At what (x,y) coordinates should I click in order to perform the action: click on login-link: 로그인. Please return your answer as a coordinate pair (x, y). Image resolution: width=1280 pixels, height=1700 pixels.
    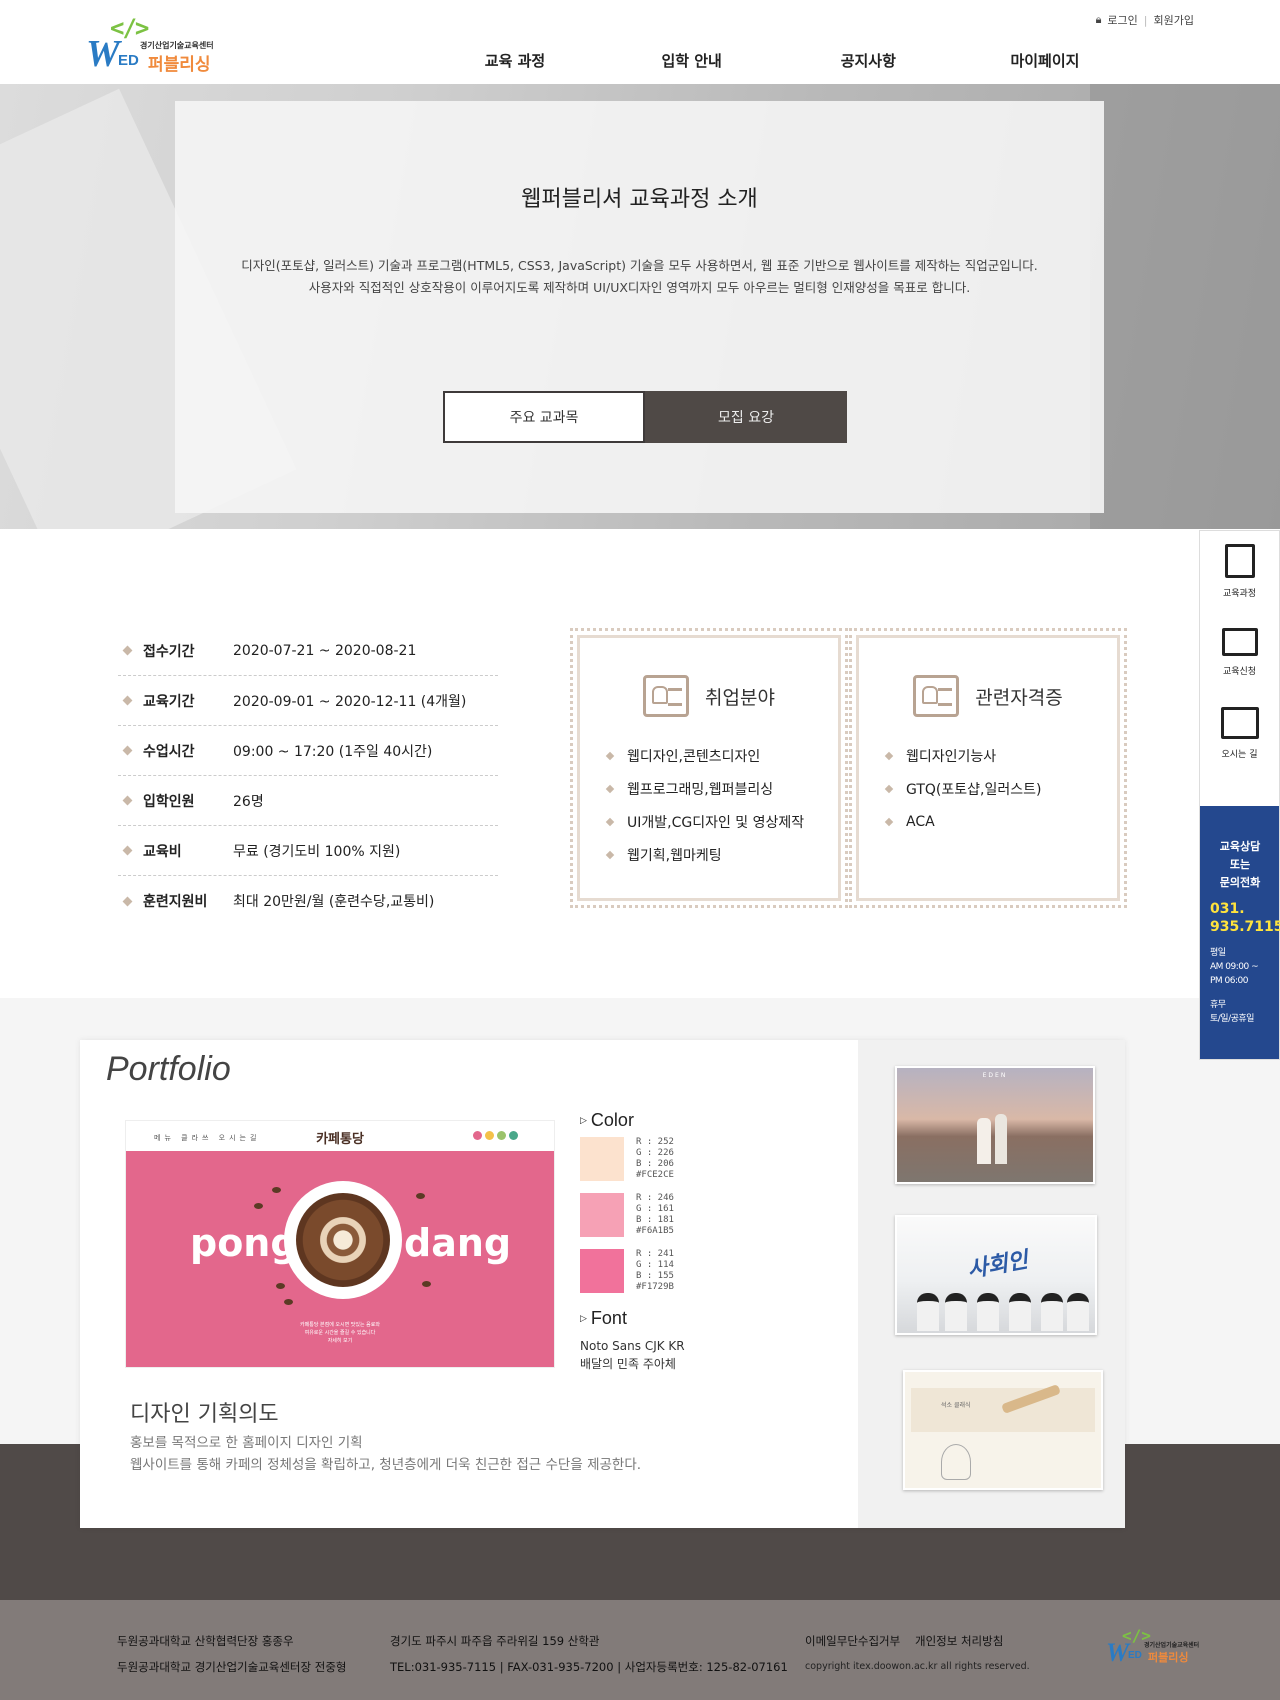
    Looking at the image, I should click on (1122, 20).